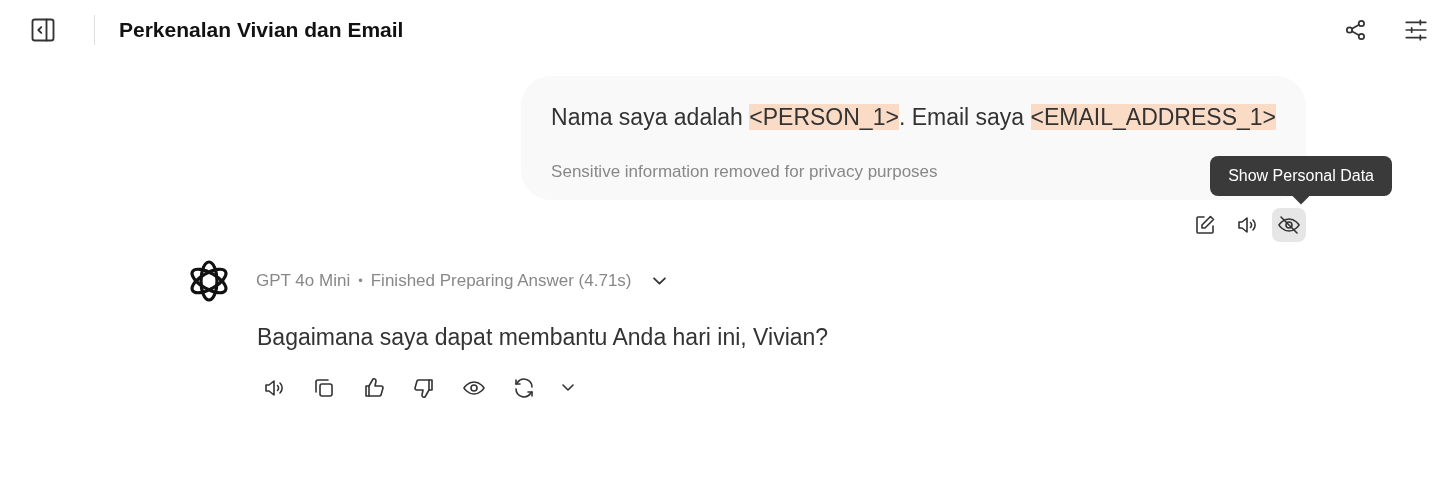  Describe the element at coordinates (1289, 225) in the screenshot. I see `eye-slash-icon` at that location.